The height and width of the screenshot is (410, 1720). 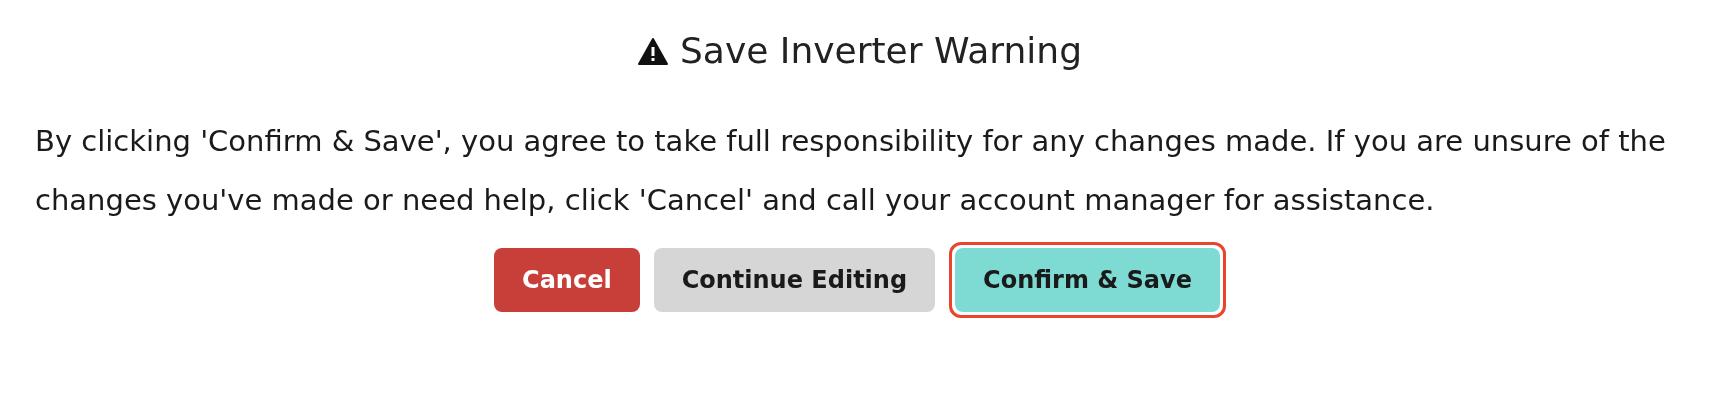 What do you see at coordinates (1087, 280) in the screenshot?
I see `dialog-button: Confirm & Save` at bounding box center [1087, 280].